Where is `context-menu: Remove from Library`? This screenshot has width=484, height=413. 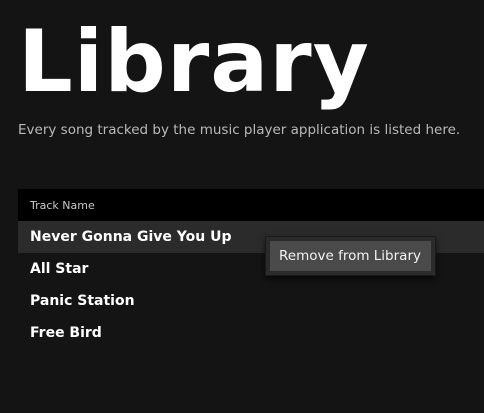 context-menu: Remove from Library is located at coordinates (350, 256).